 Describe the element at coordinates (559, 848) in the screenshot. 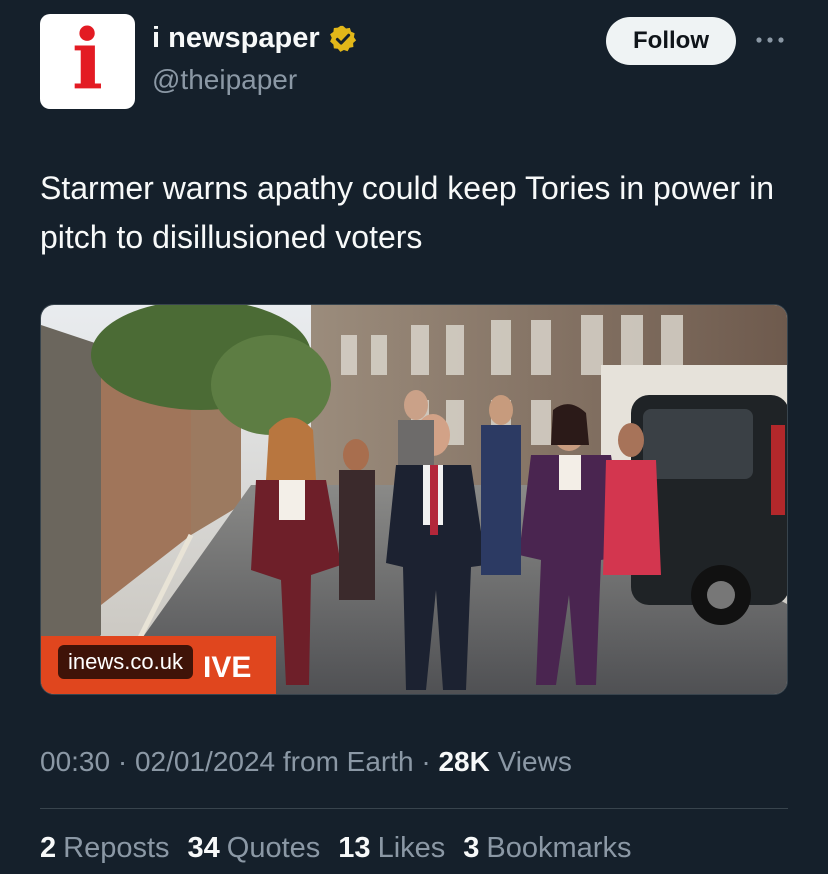

I see `bookmarks-label: Bookmarks` at that location.